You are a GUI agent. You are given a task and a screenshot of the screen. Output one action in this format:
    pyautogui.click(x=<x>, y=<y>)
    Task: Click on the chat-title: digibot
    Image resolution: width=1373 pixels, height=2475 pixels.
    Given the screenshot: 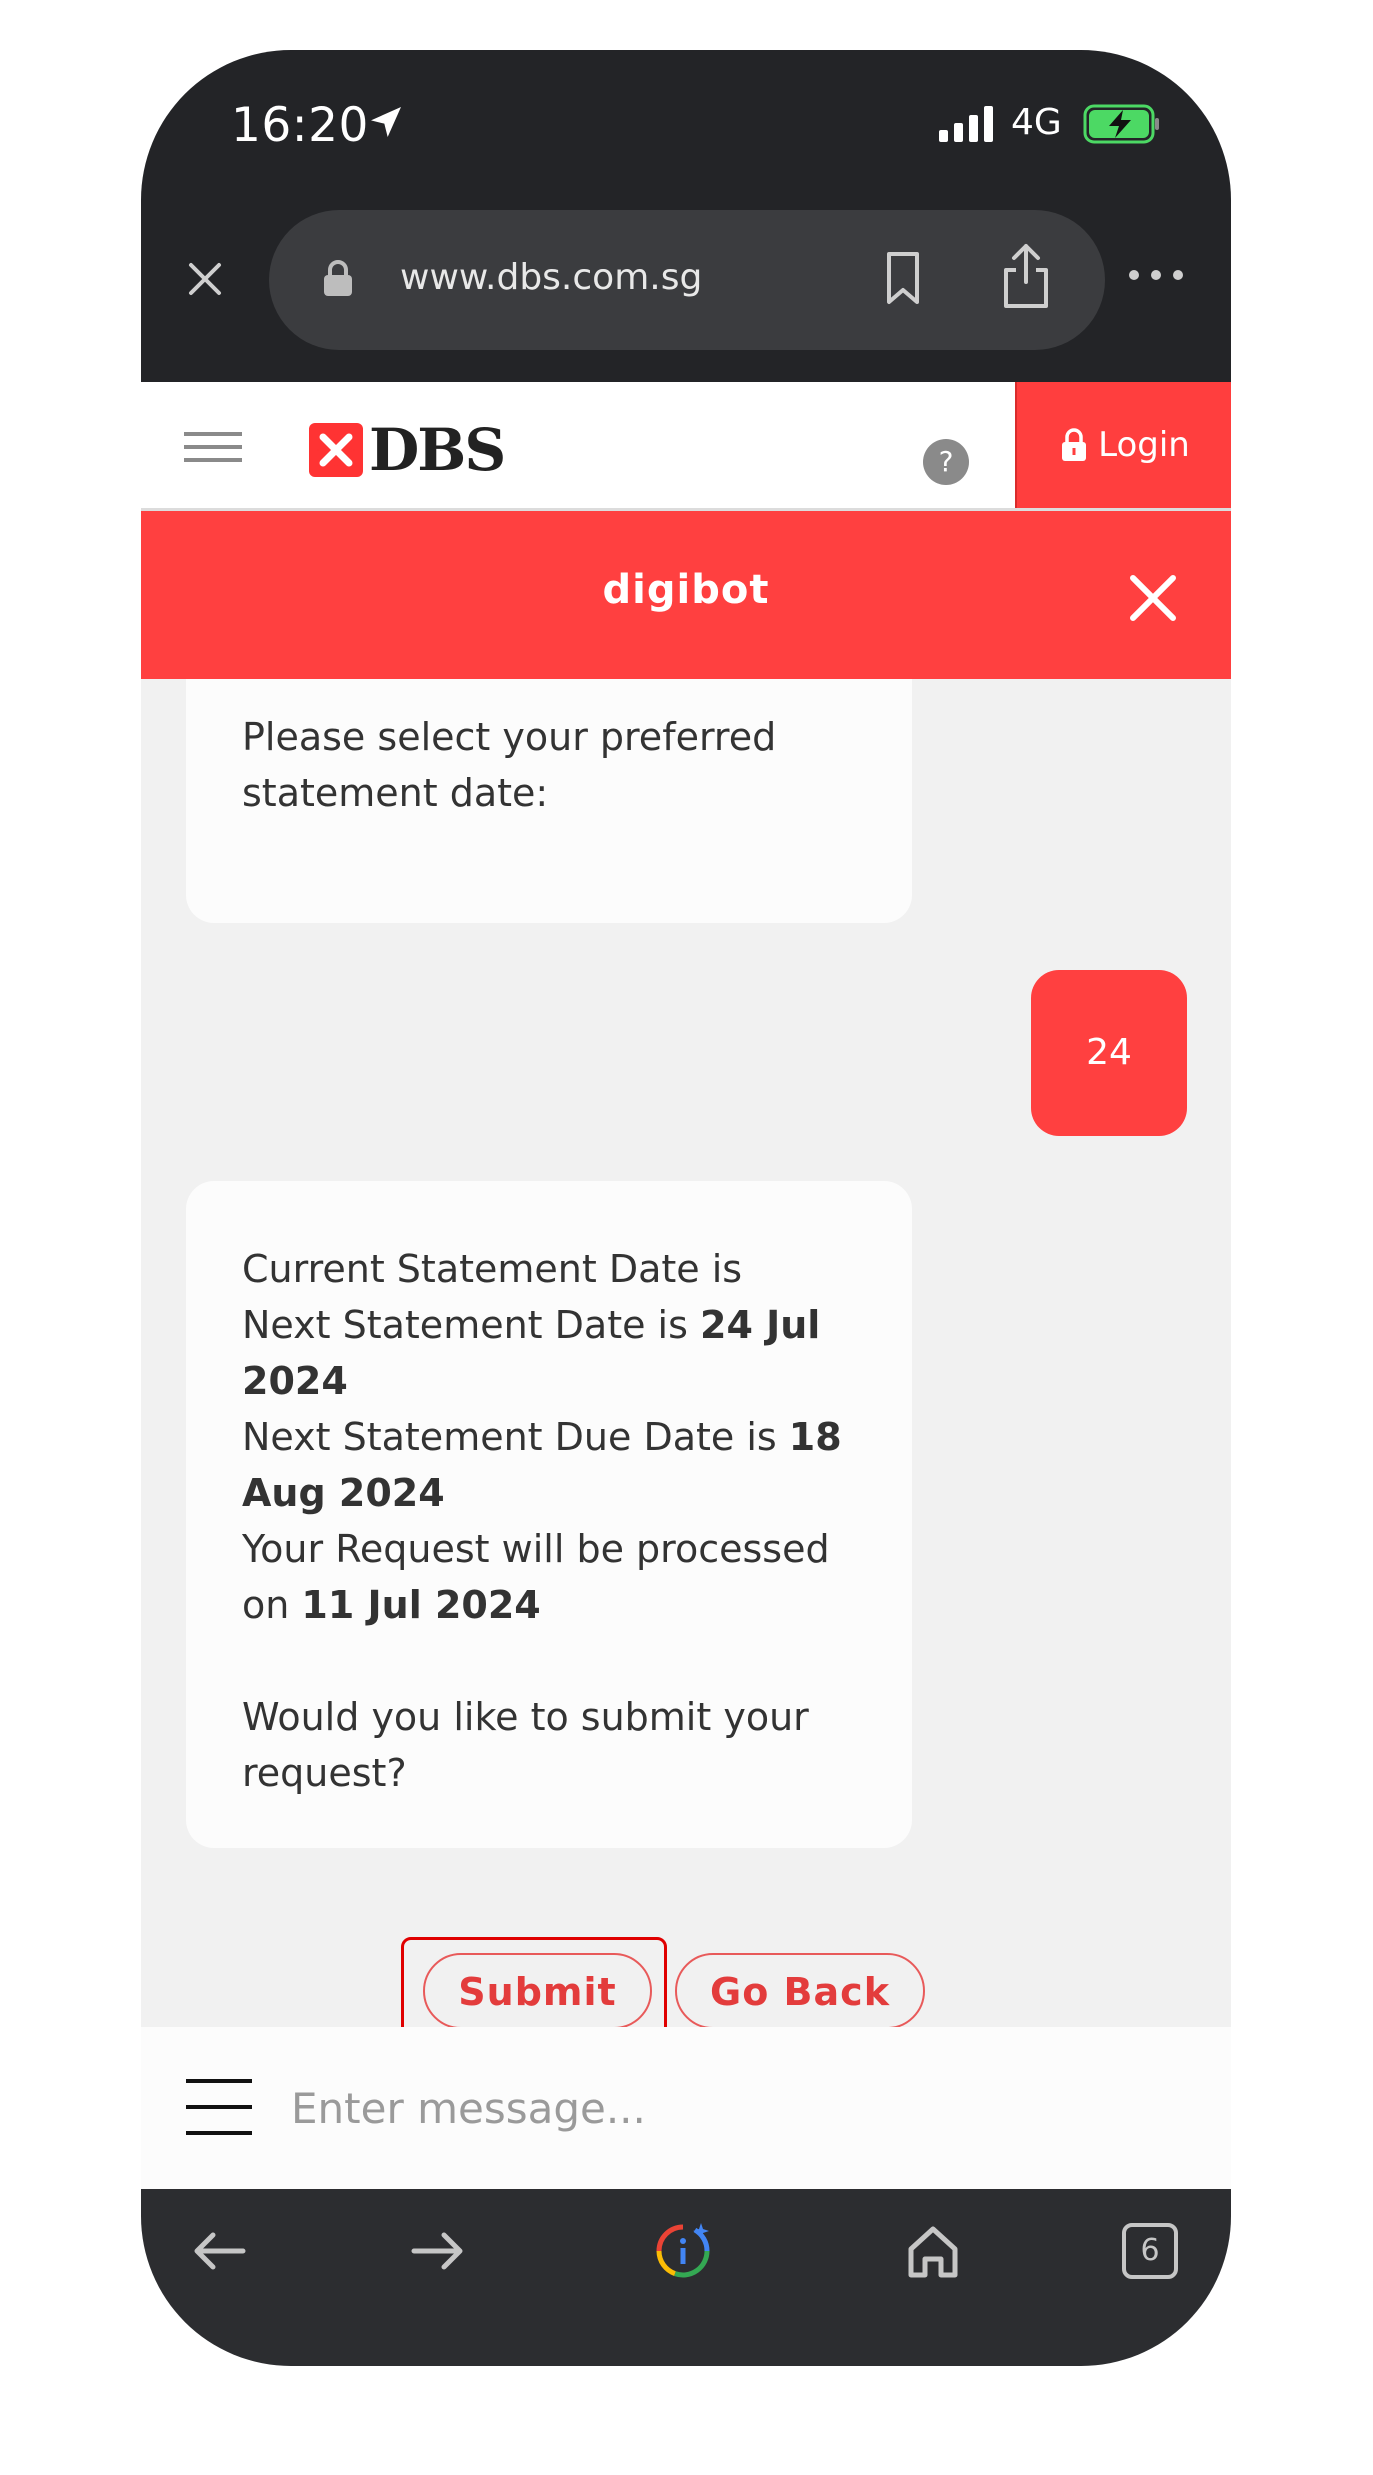 What is the action you would take?
    pyautogui.click(x=686, y=590)
    